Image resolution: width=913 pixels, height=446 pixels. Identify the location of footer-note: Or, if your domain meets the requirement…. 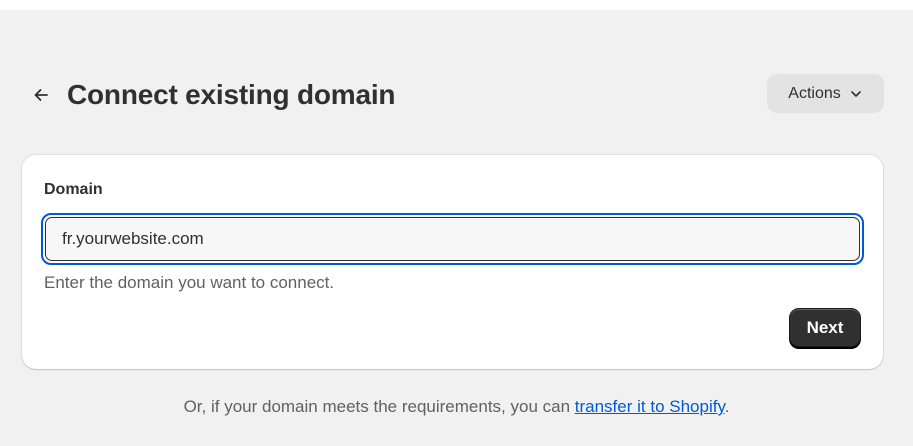
(456, 407).